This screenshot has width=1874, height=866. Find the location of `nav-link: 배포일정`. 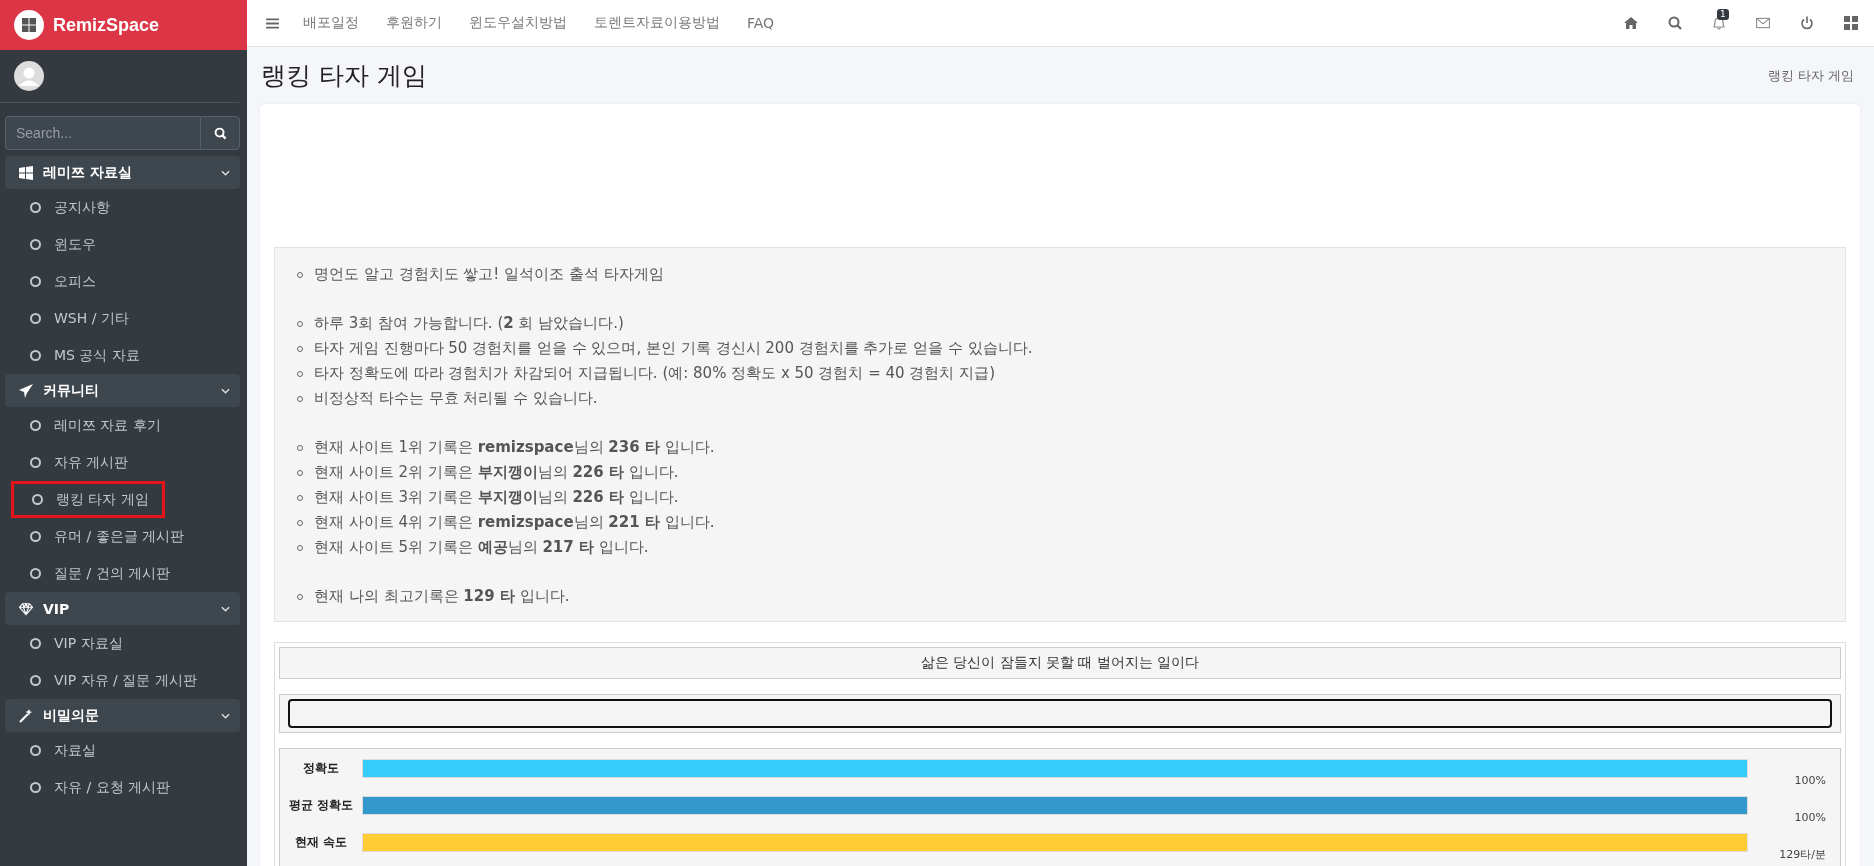

nav-link: 배포일정 is located at coordinates (331, 23).